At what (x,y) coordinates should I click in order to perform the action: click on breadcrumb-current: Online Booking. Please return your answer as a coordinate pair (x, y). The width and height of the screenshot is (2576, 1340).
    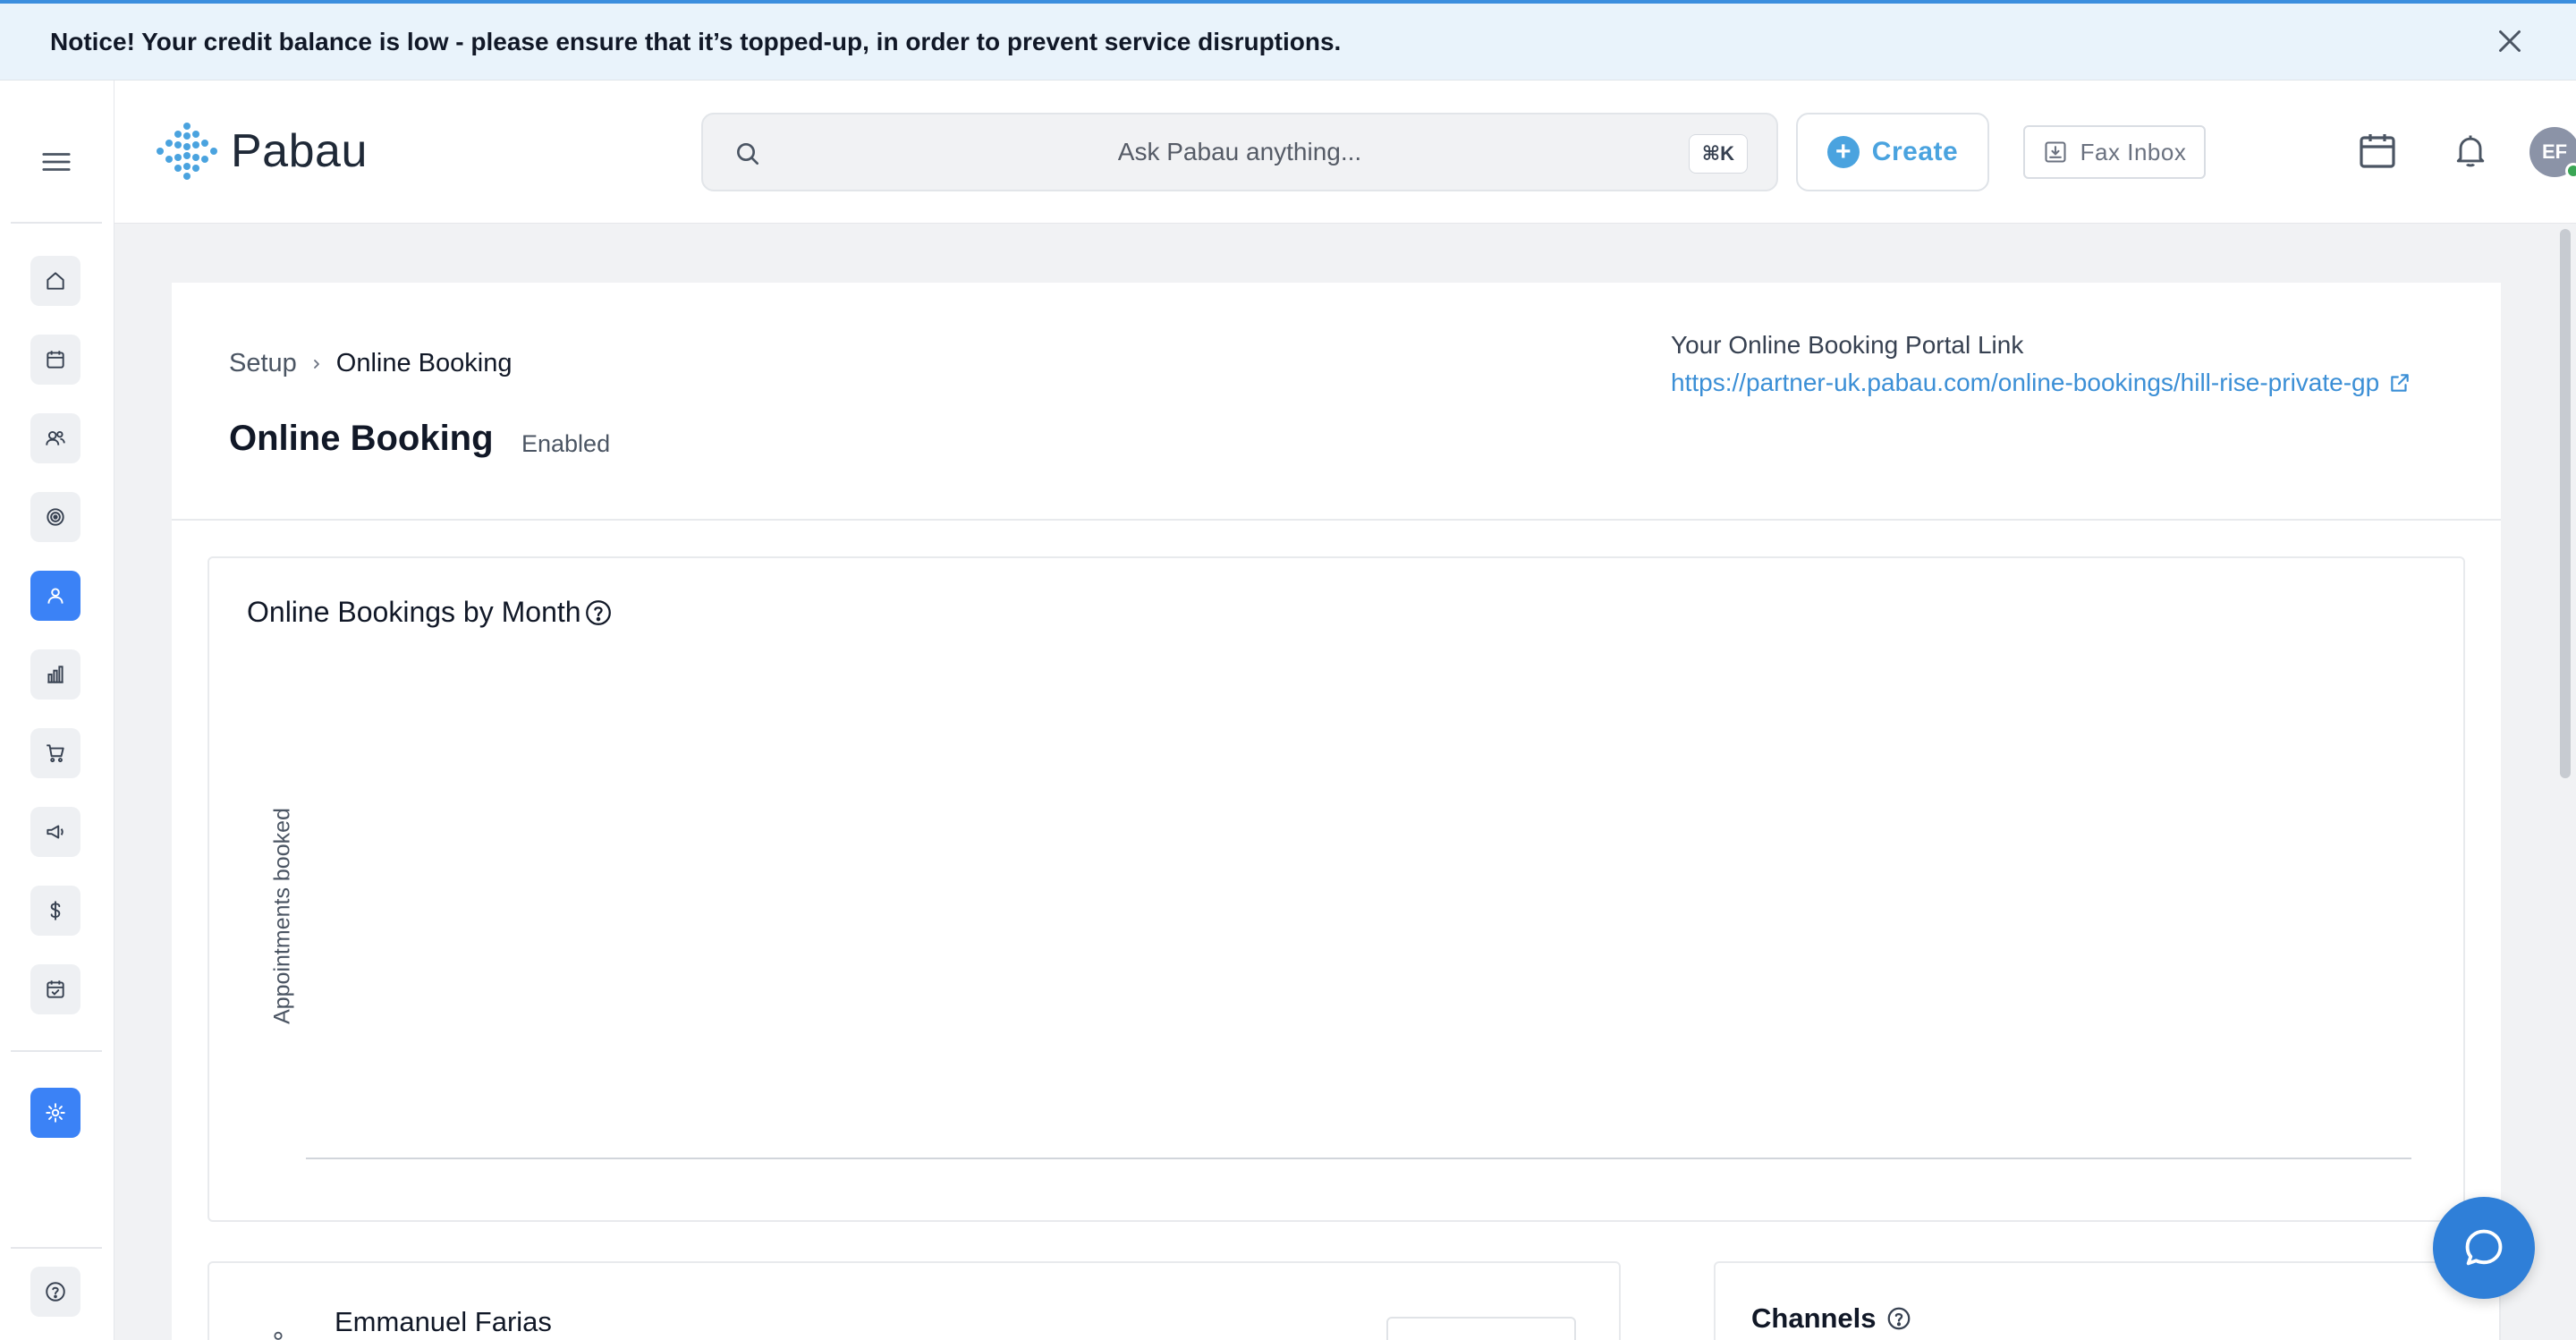
    Looking at the image, I should click on (424, 363).